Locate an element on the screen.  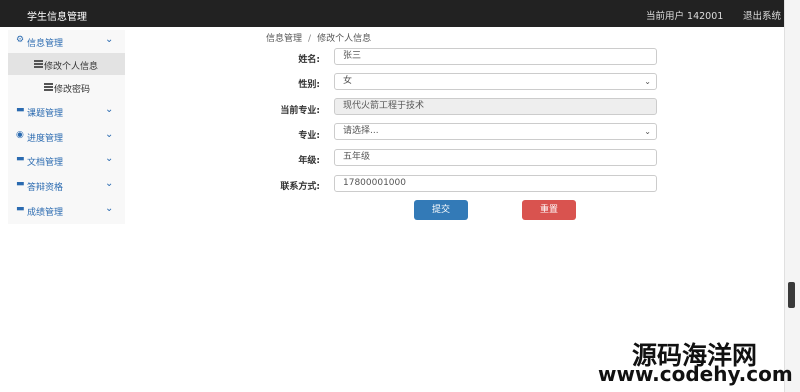
sidebar-item-progress-management: ◉ 进度管理 ⌄ is located at coordinates (66, 136).